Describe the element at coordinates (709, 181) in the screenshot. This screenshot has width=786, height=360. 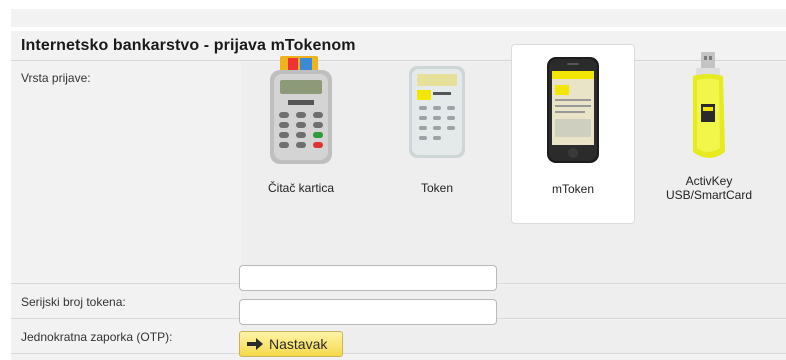
I see `option-activkey-label-1: ActivKey` at that location.